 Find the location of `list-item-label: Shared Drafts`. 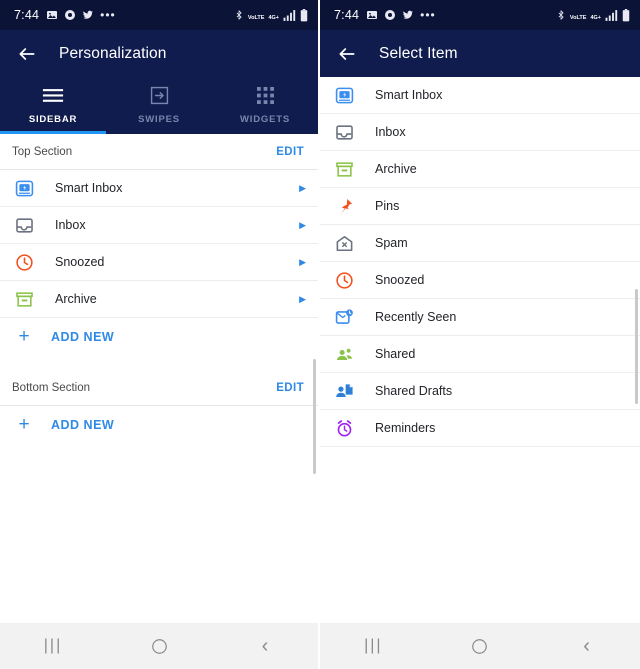

list-item-label: Shared Drafts is located at coordinates (414, 391).